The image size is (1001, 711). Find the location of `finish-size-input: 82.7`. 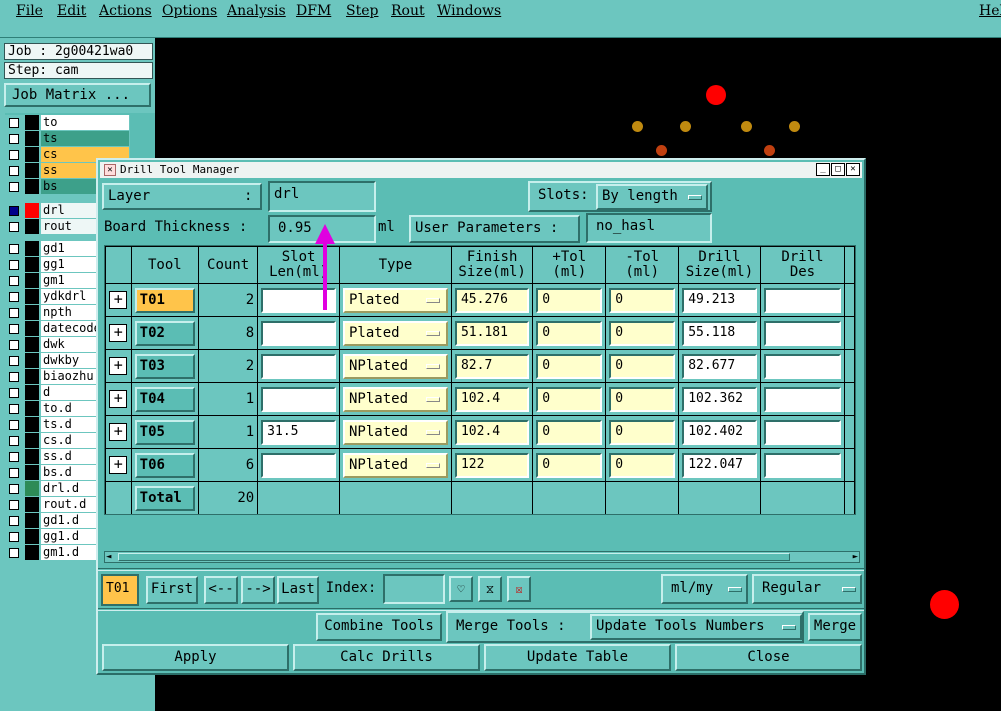

finish-size-input: 82.7 is located at coordinates (492, 366).